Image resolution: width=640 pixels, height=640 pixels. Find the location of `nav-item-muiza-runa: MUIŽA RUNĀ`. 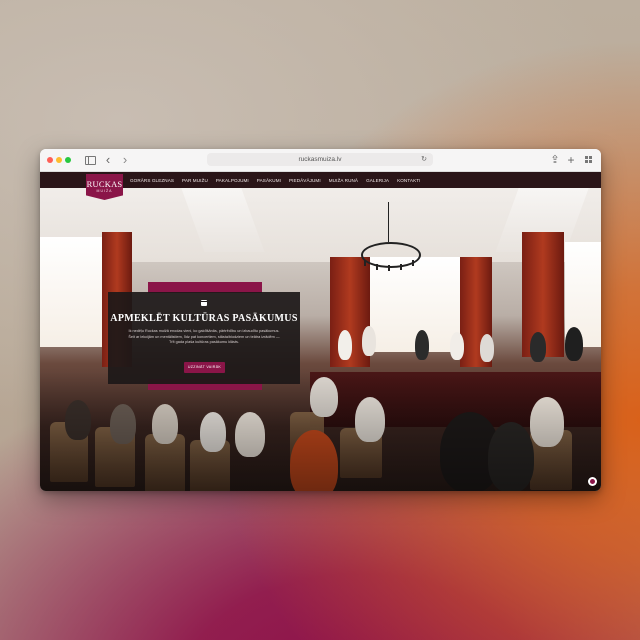

nav-item-muiza-runa: MUIŽA RUNĀ is located at coordinates (343, 180).